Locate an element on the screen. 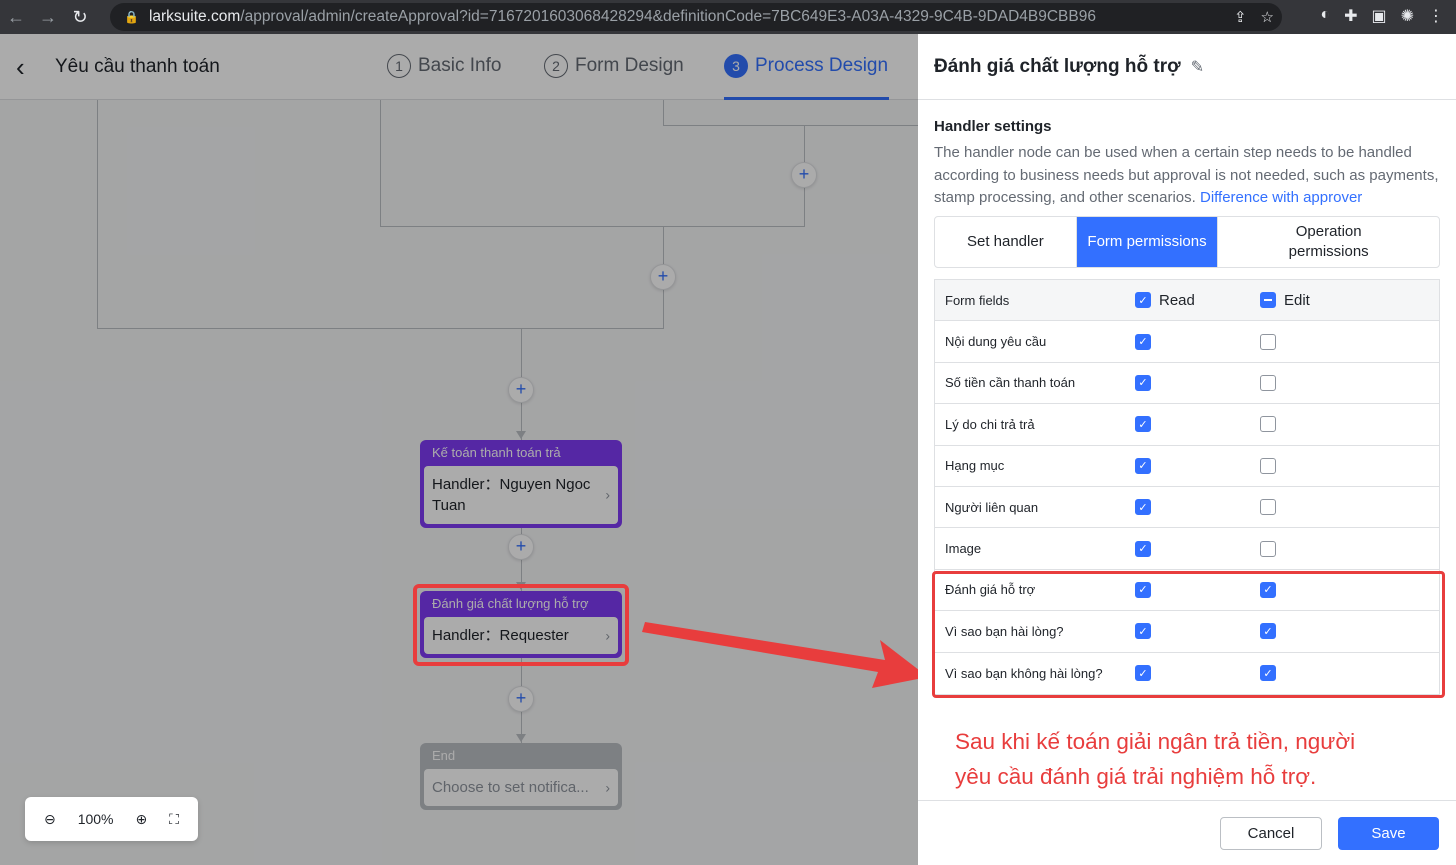 The width and height of the screenshot is (1456, 865). tab-operation-permissions: Operation permissions is located at coordinates (1328, 242).